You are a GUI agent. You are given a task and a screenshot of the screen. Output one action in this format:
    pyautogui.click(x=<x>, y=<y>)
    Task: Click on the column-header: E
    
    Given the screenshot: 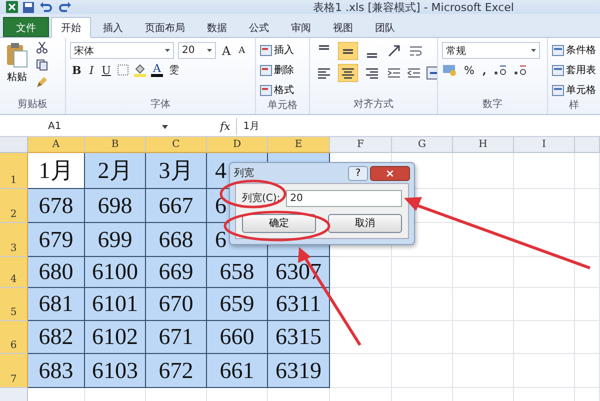 What is the action you would take?
    pyautogui.click(x=299, y=145)
    